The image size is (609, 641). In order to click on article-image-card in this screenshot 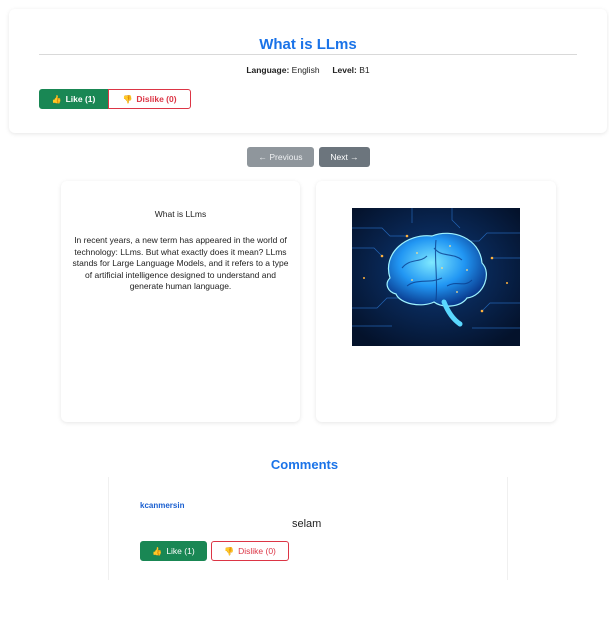, I will do `click(436, 301)`.